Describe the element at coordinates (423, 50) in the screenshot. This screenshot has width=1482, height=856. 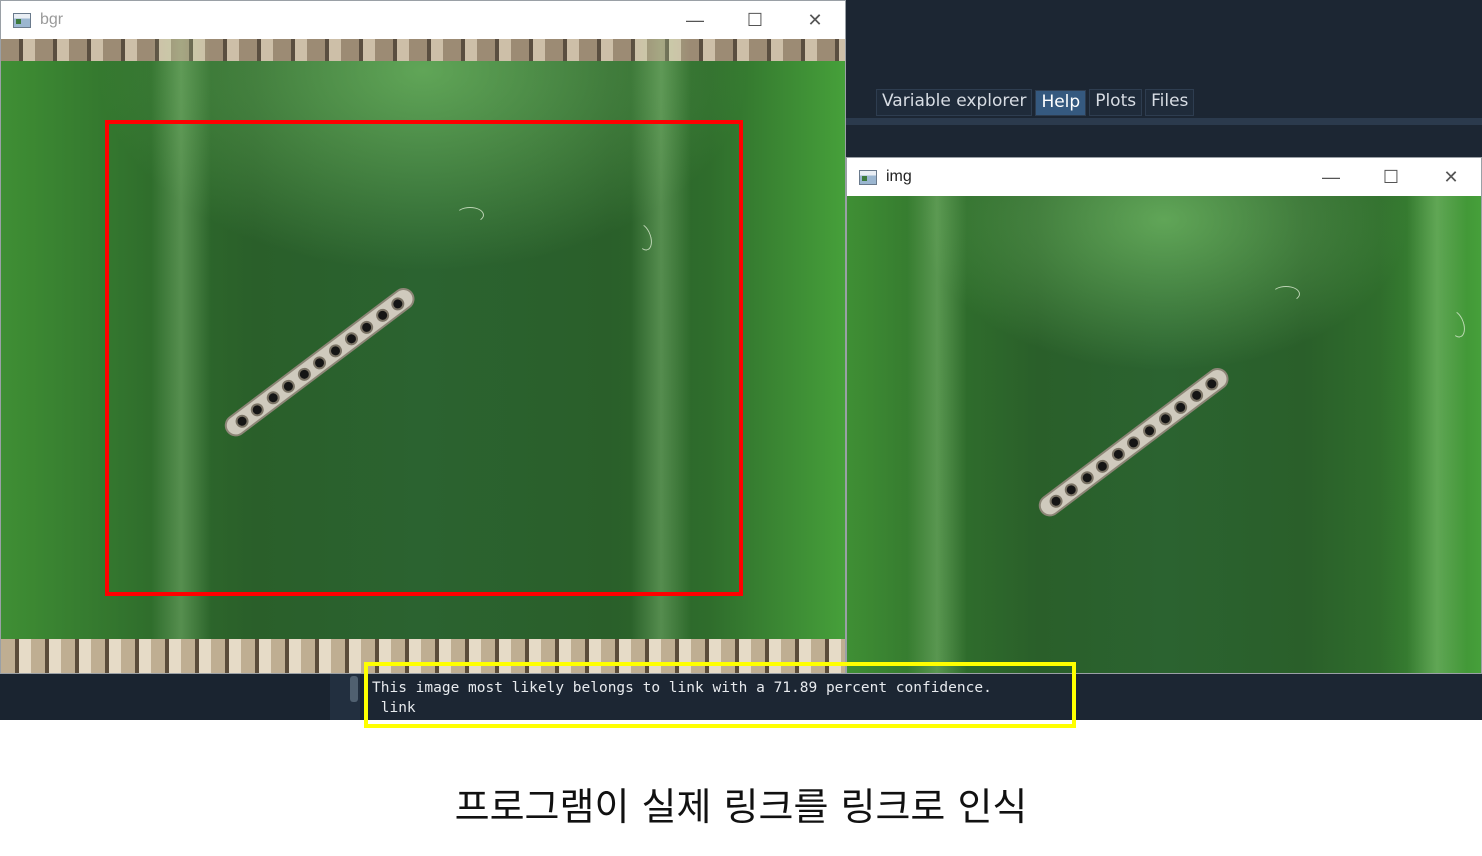
I see `conveyor-top-edge` at that location.